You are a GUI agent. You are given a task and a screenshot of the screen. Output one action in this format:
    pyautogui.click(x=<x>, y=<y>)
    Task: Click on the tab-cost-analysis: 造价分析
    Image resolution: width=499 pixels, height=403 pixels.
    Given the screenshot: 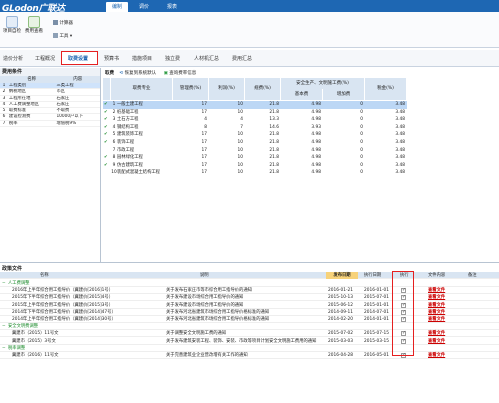 What is the action you would take?
    pyautogui.click(x=13, y=58)
    